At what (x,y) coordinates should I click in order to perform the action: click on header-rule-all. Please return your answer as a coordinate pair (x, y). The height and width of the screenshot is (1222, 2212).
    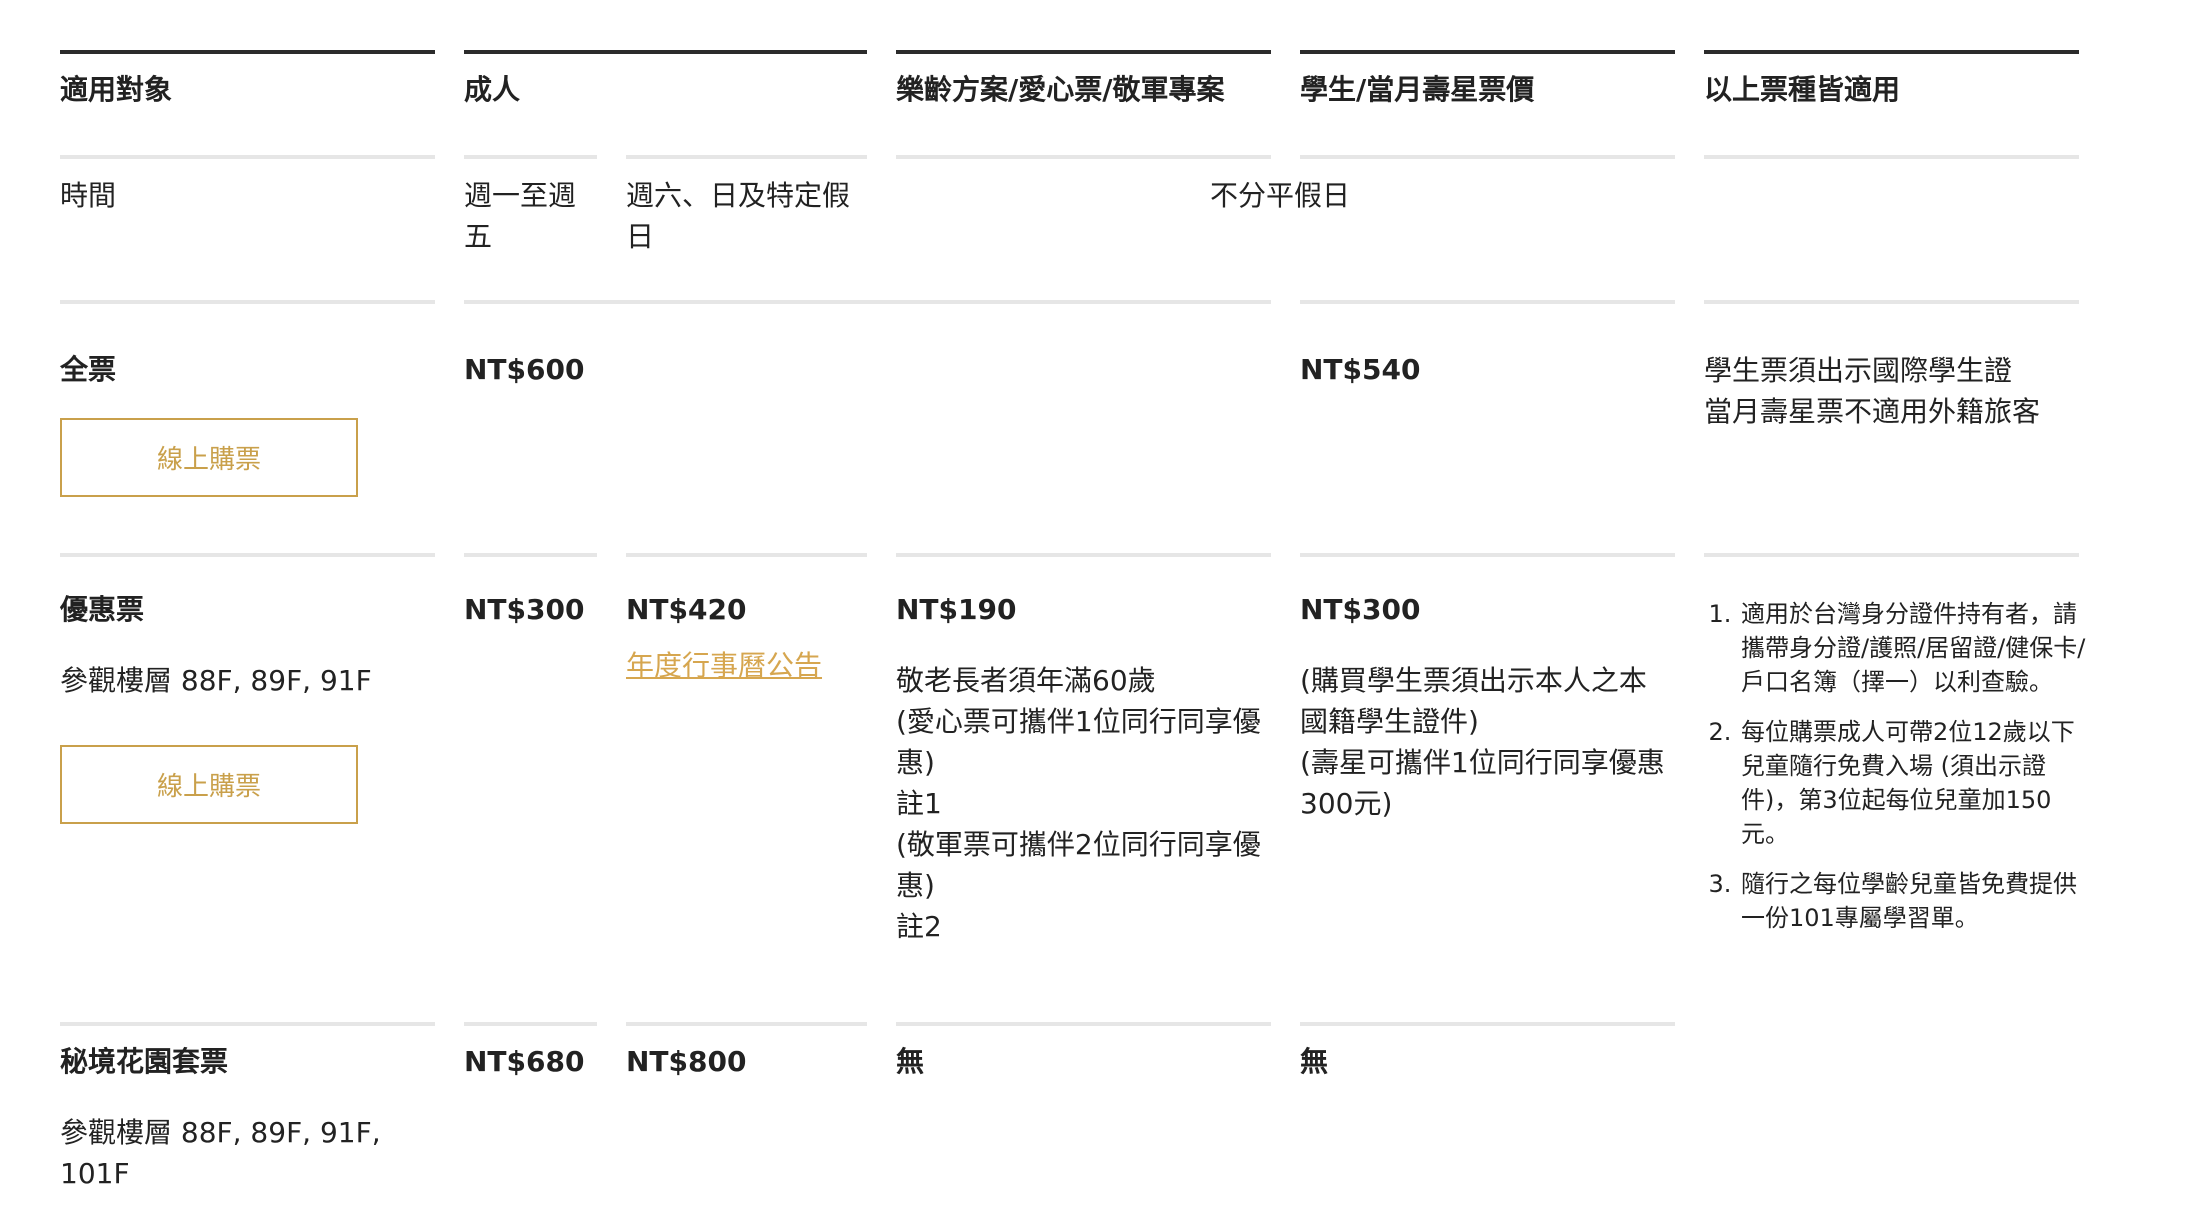
    Looking at the image, I should click on (1891, 52).